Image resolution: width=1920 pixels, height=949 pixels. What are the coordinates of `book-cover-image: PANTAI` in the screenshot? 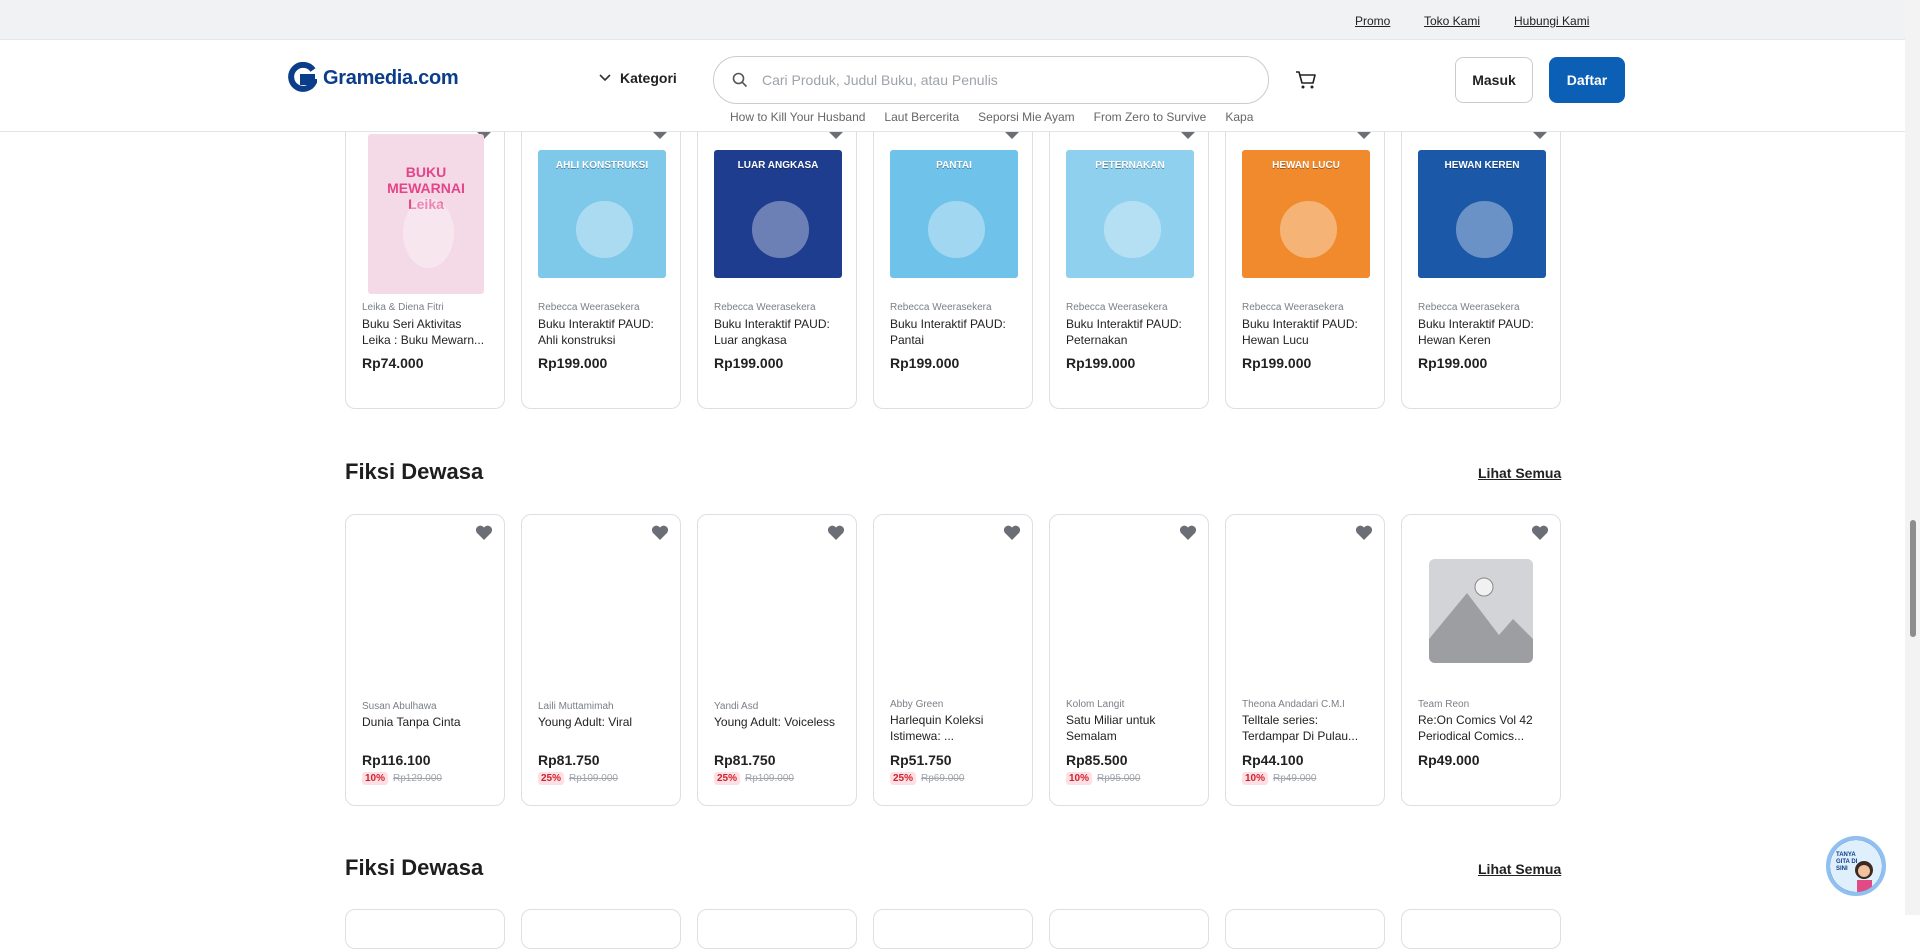 It's located at (954, 214).